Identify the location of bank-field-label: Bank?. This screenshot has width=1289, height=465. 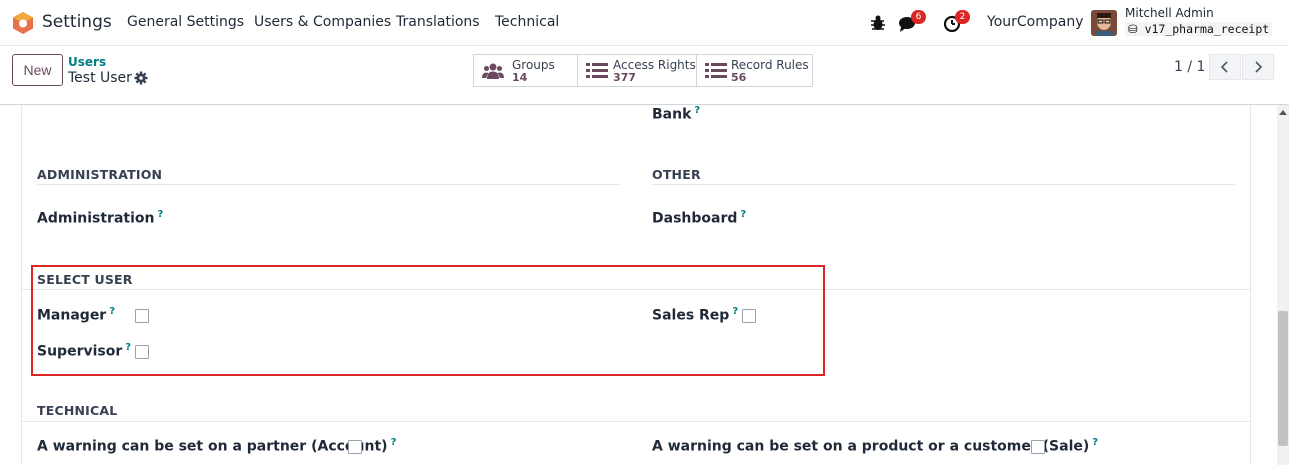
(676, 114).